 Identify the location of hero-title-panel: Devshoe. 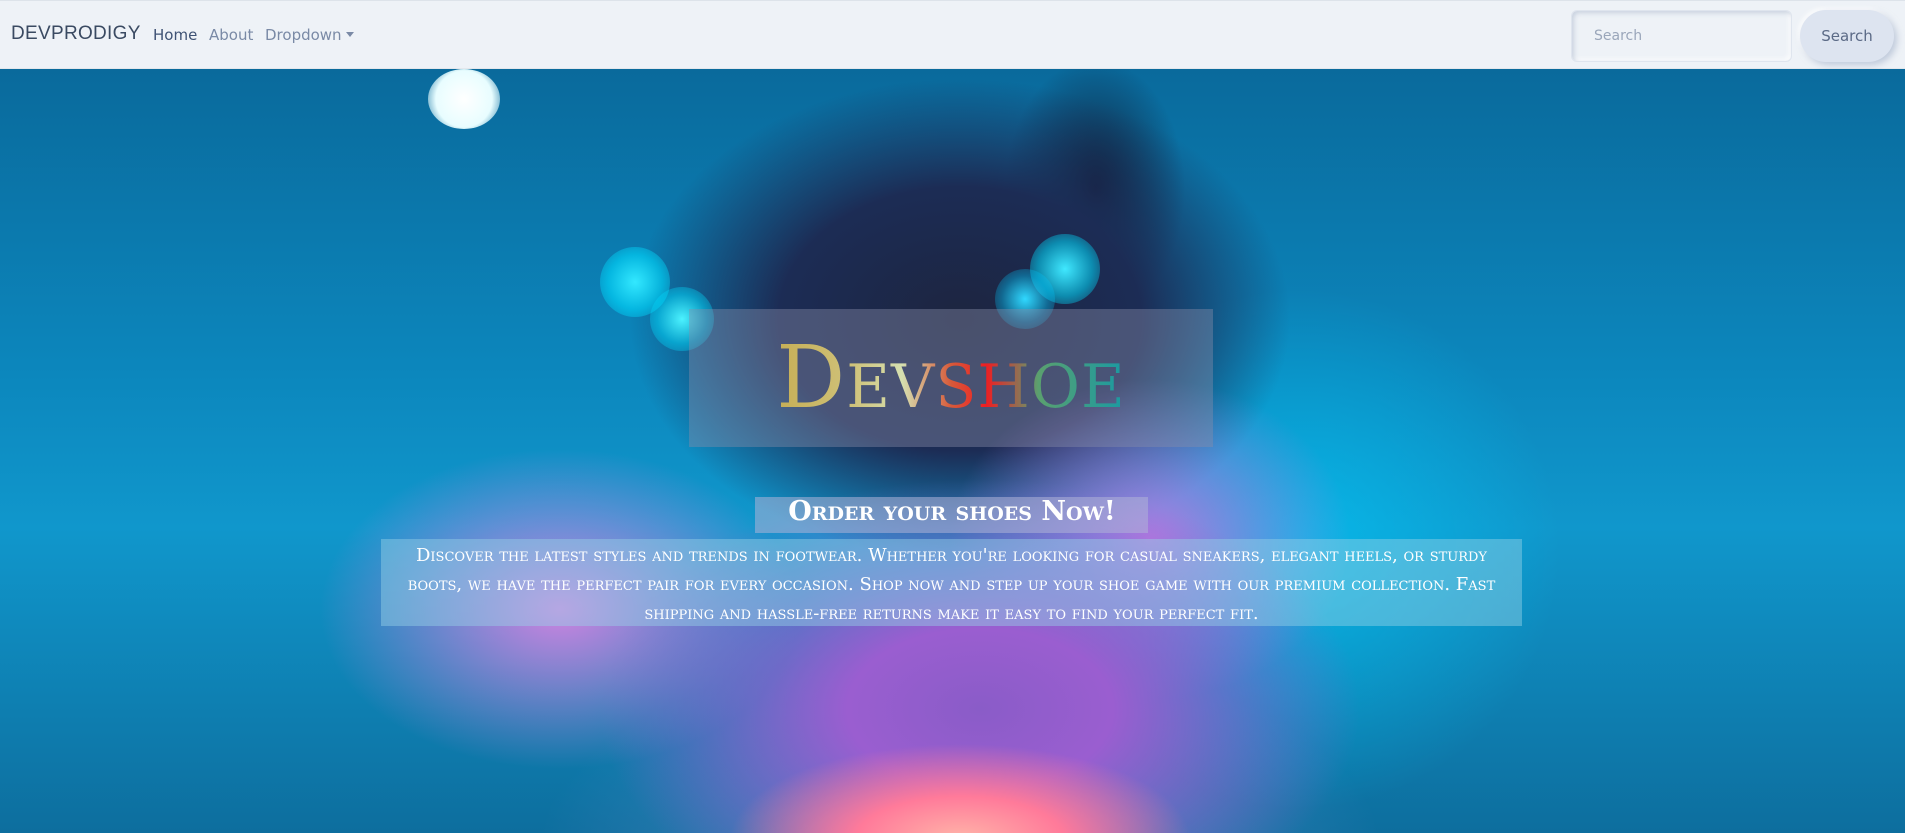
(951, 378).